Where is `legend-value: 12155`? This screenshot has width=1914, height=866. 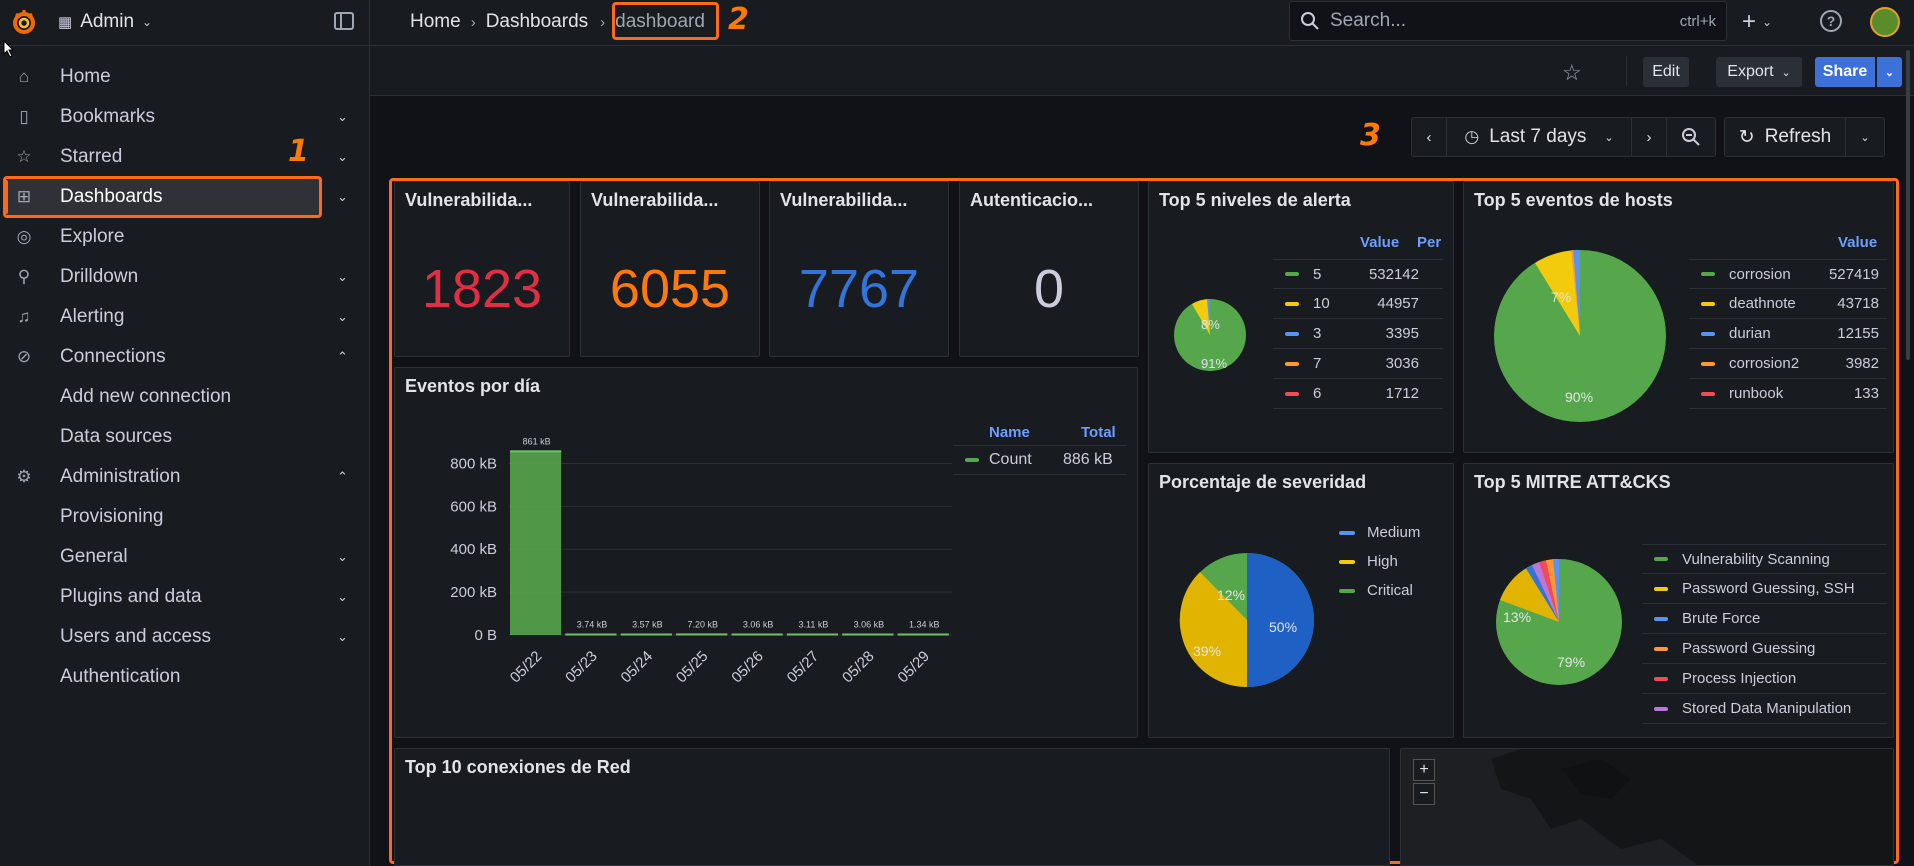 legend-value: 12155 is located at coordinates (1858, 333).